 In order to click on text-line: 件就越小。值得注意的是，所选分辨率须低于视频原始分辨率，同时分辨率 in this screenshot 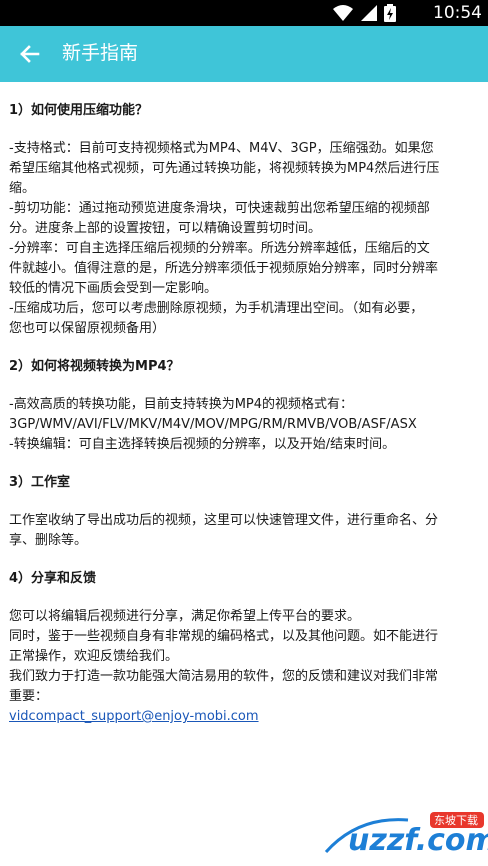, I will do `click(224, 268)`.